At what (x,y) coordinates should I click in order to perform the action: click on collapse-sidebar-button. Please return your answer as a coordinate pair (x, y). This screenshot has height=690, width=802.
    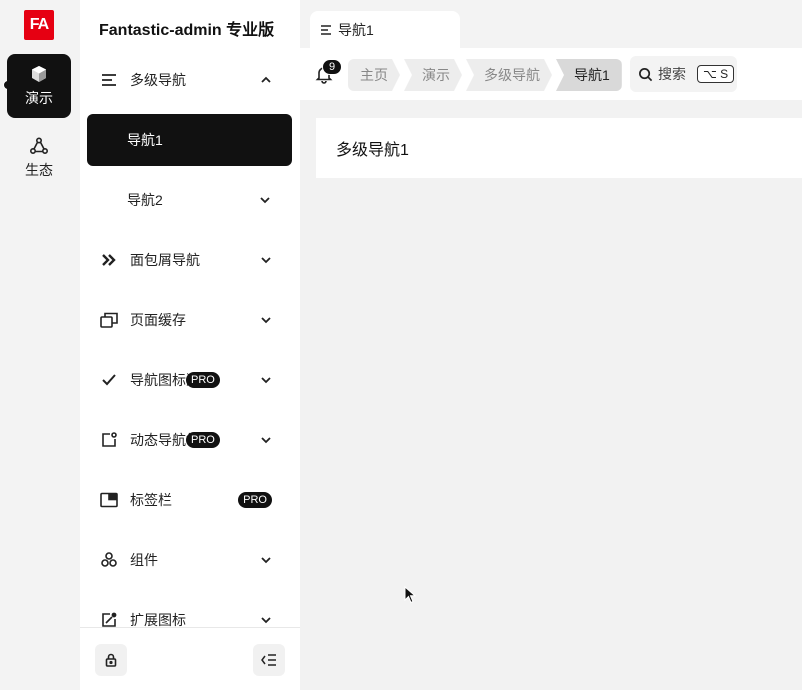
    Looking at the image, I should click on (269, 660).